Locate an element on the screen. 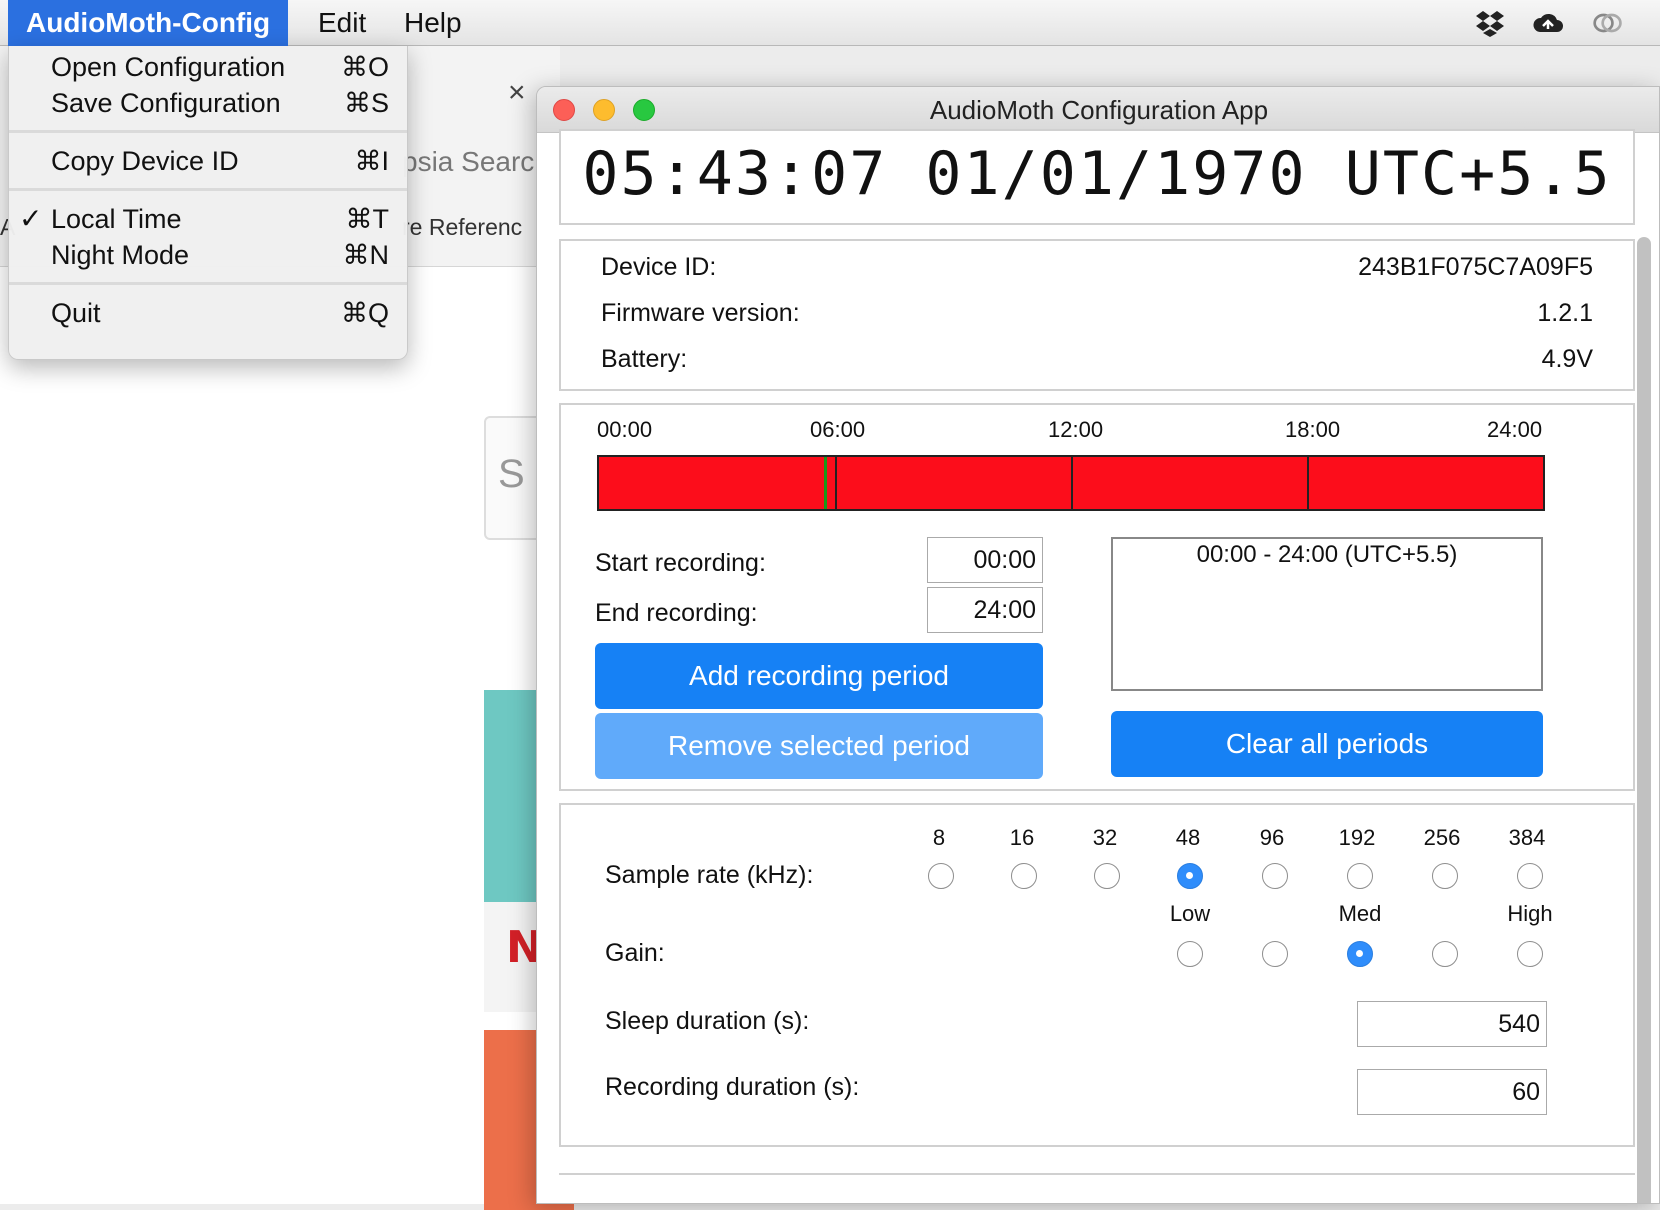 Image resolution: width=1660 pixels, height=1210 pixels. sample-rate-option-384: 384 is located at coordinates (1527, 837).